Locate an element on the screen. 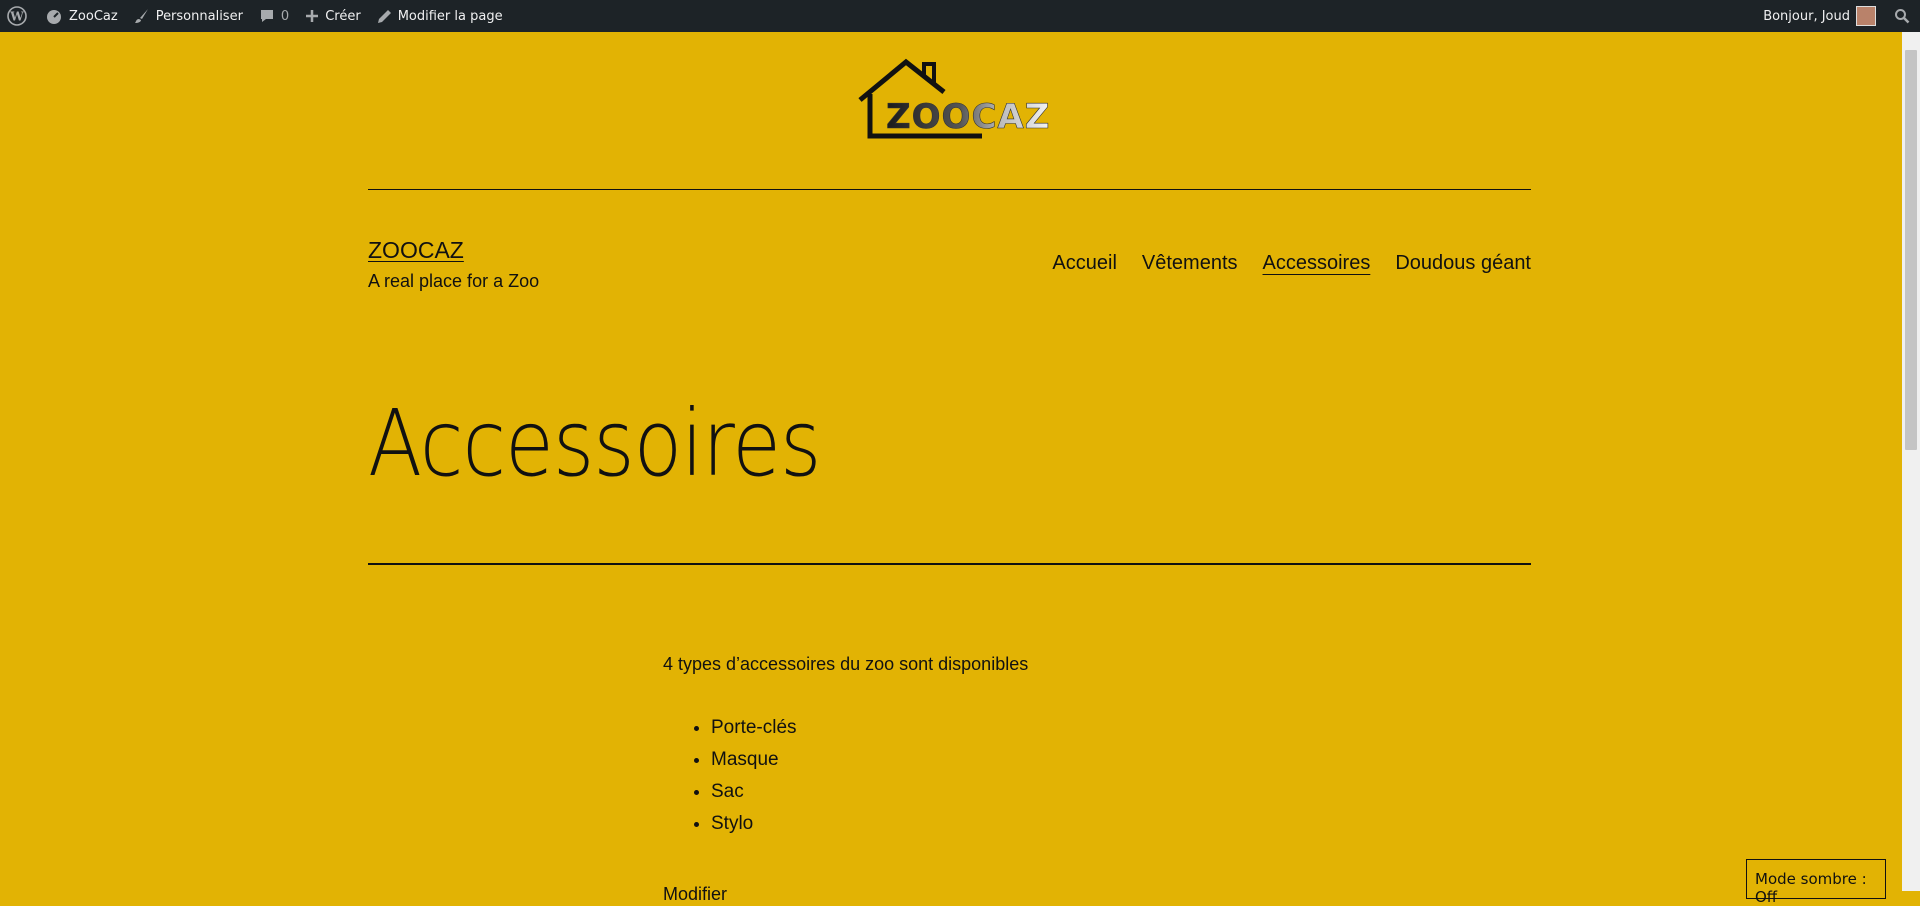 The image size is (1920, 906). svg-text: W is located at coordinates (16, 17).